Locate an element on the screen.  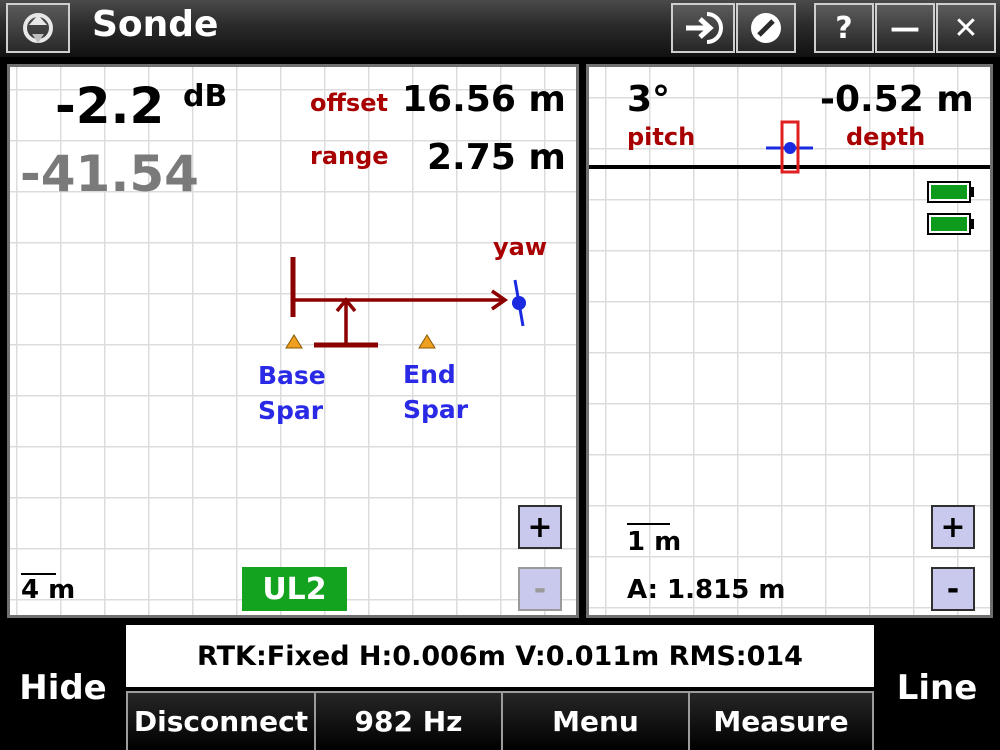
line-button: Line is located at coordinates (937, 687).